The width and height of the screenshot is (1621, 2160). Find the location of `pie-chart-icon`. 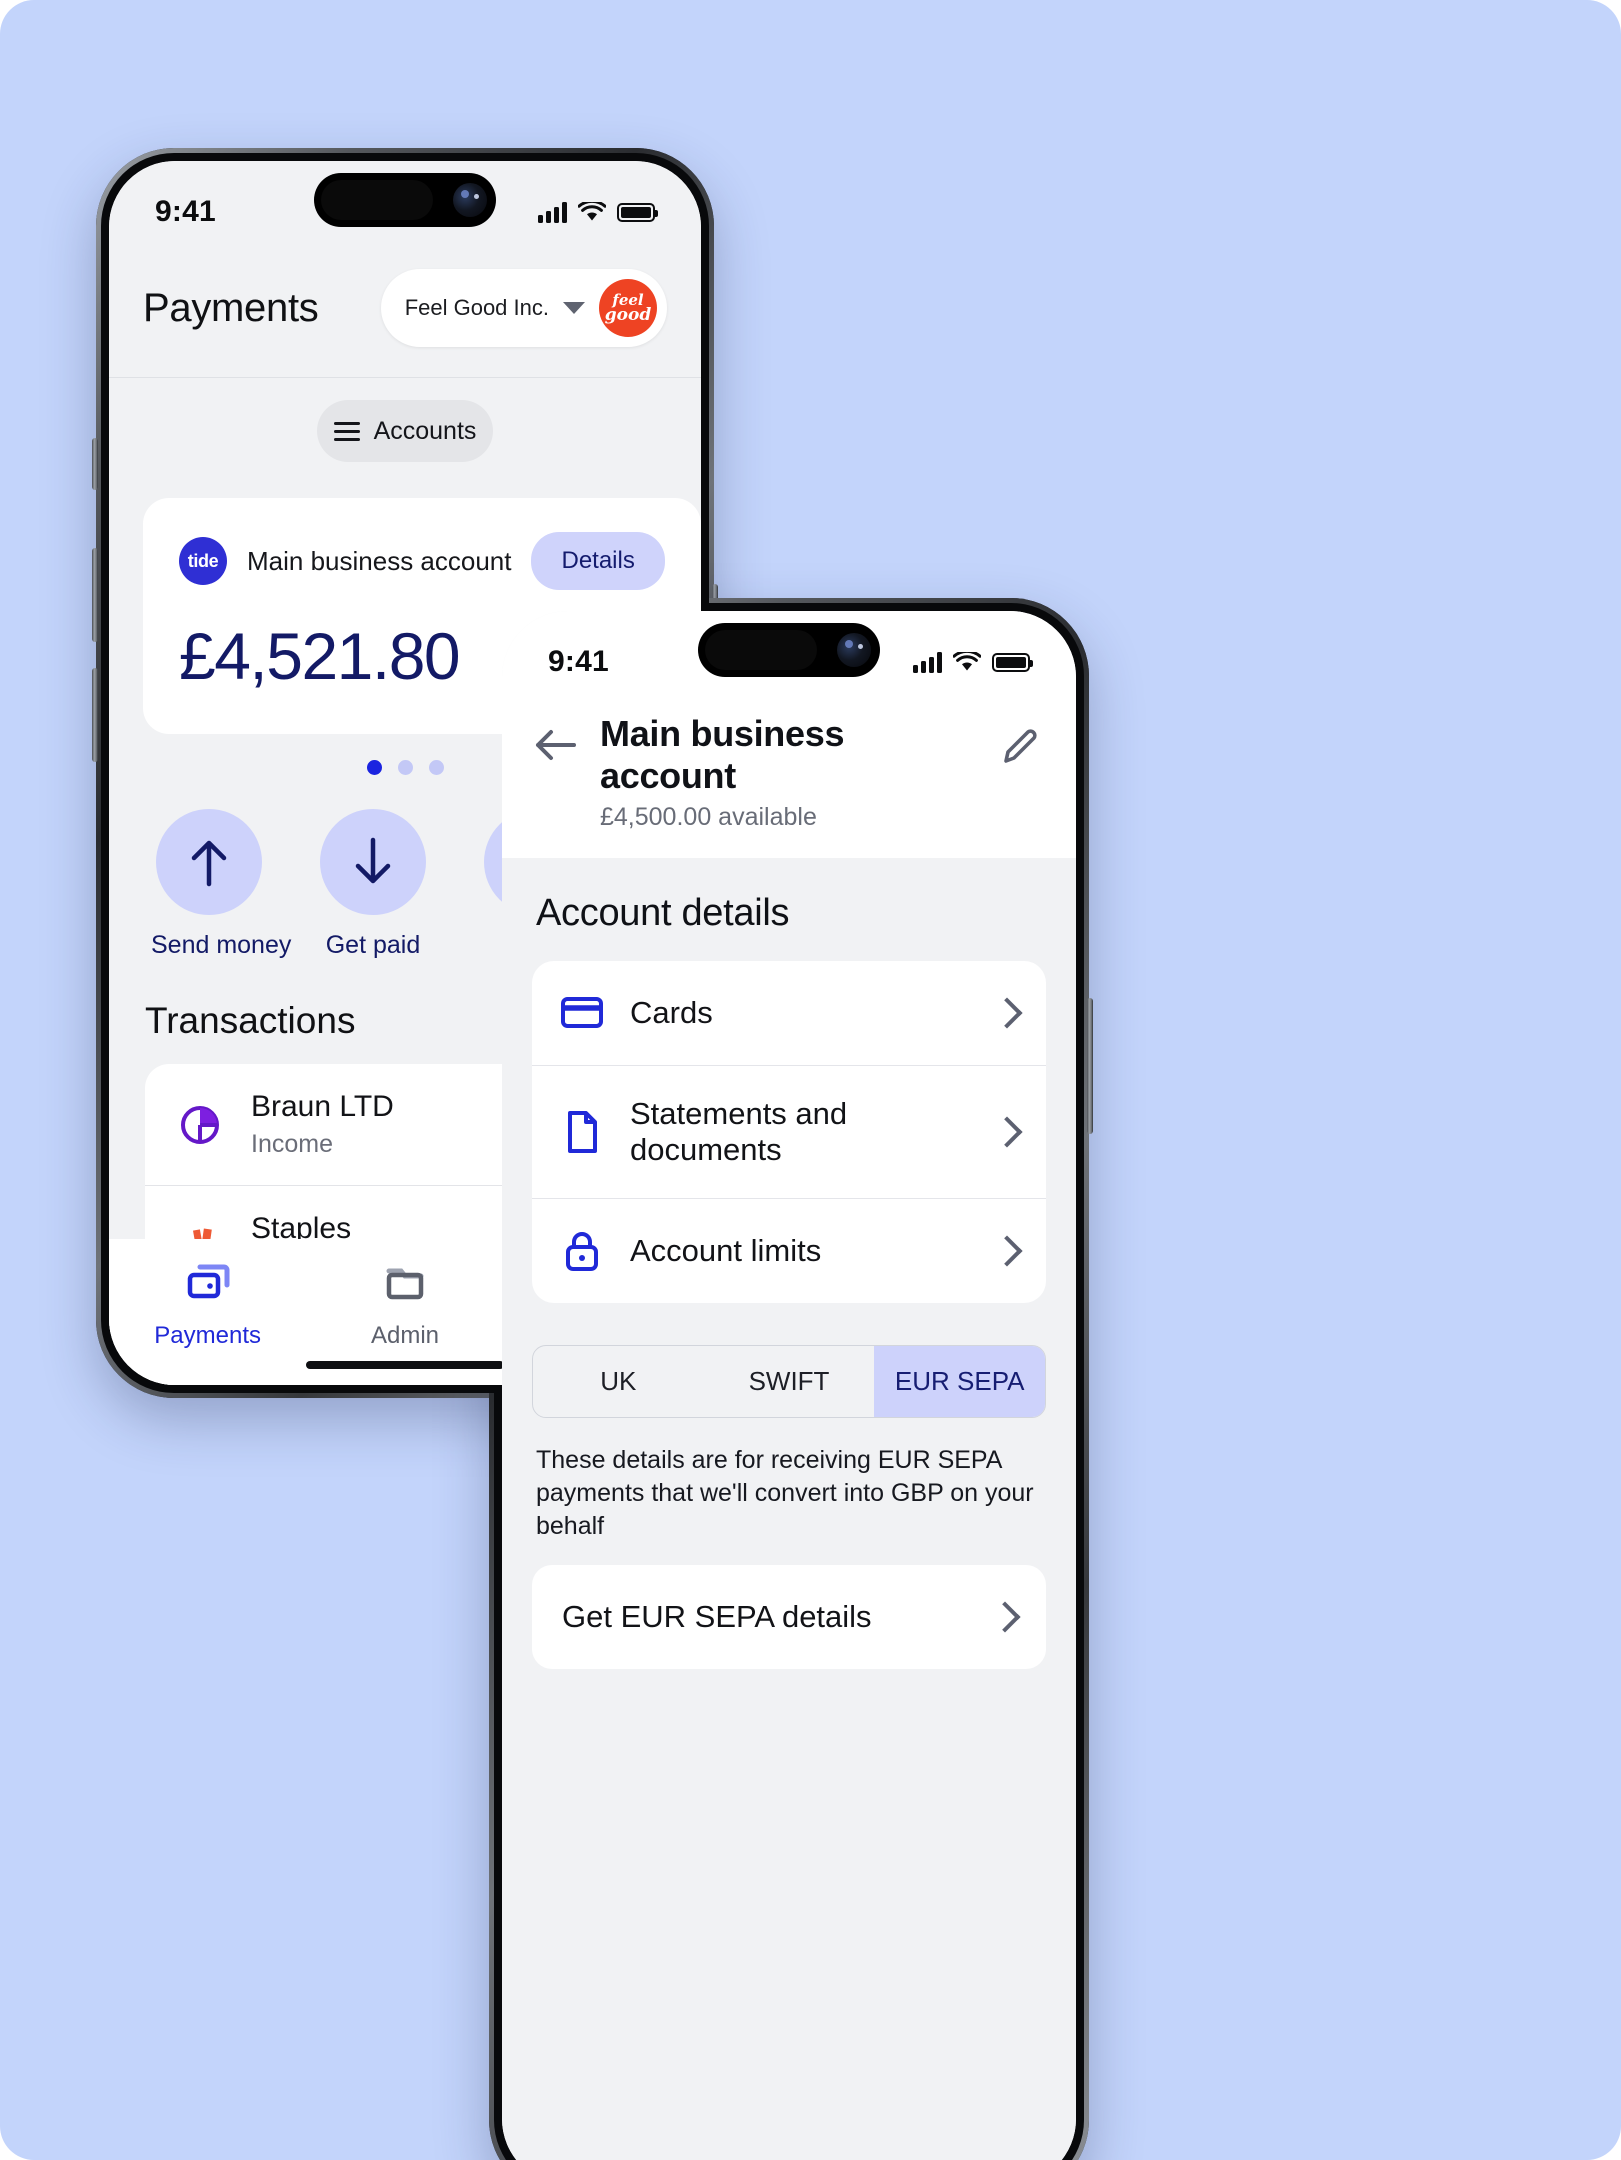

pie-chart-icon is located at coordinates (200, 1125).